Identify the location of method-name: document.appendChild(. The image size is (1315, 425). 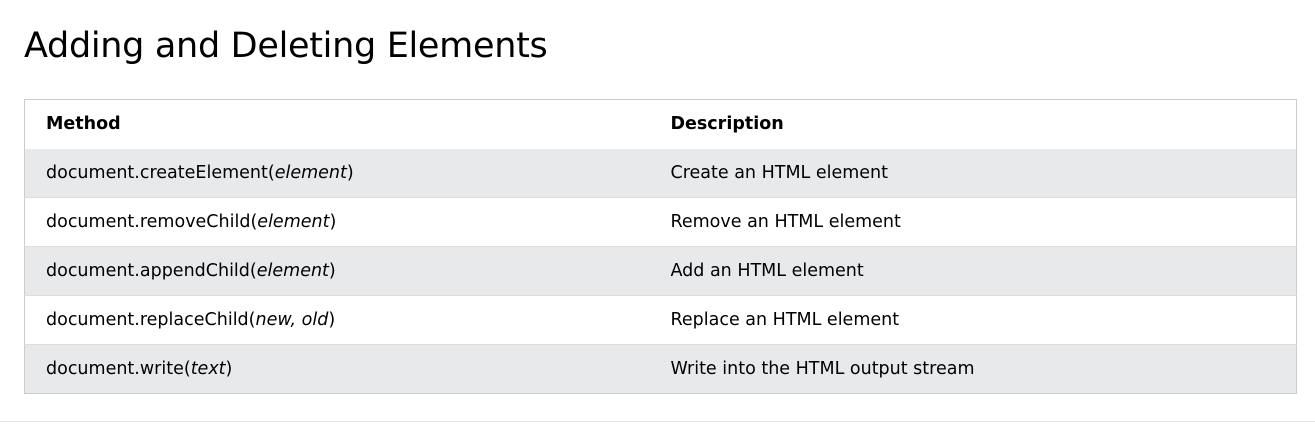
(151, 271).